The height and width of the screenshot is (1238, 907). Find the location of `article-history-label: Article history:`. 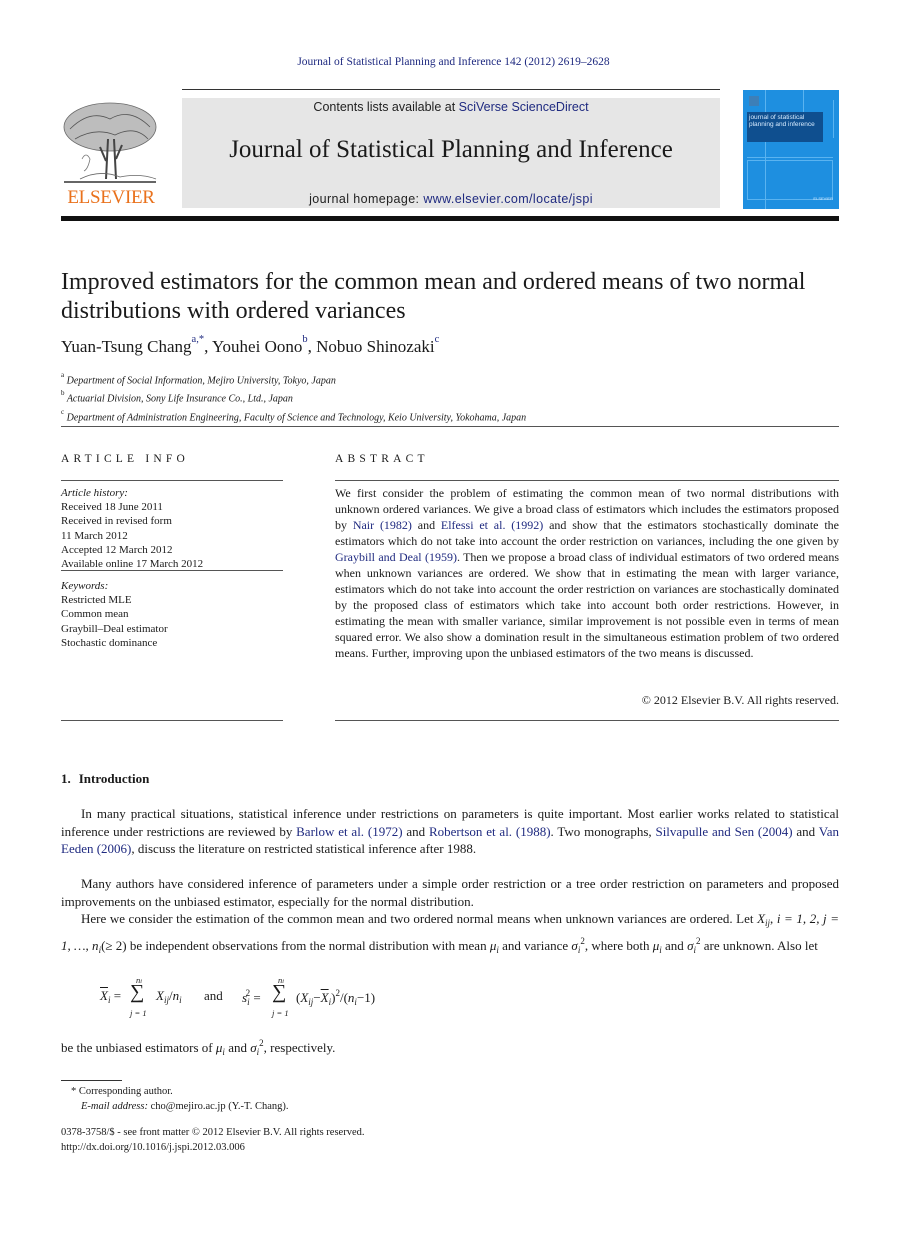

article-history-label: Article history: is located at coordinates (94, 493).